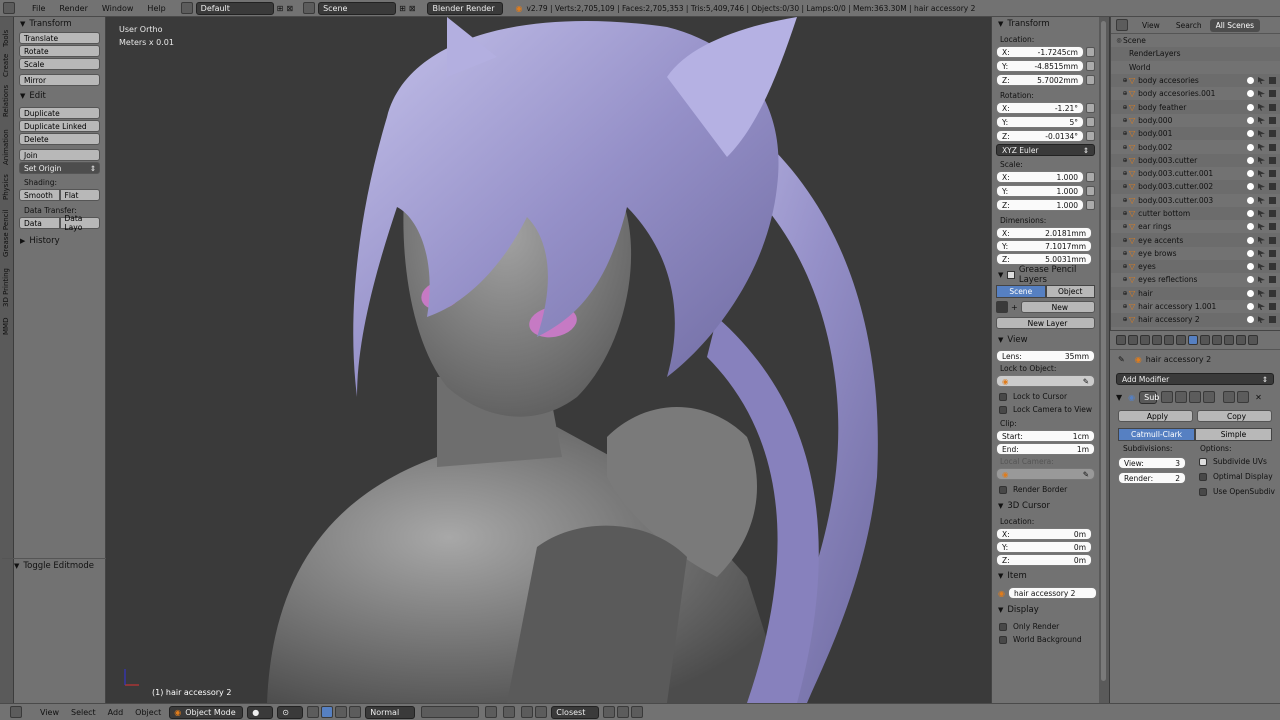 This screenshot has height=720, width=1280. I want to click on rotation-mode-dropdown: XYZ Euler ⇕, so click(1045, 150).